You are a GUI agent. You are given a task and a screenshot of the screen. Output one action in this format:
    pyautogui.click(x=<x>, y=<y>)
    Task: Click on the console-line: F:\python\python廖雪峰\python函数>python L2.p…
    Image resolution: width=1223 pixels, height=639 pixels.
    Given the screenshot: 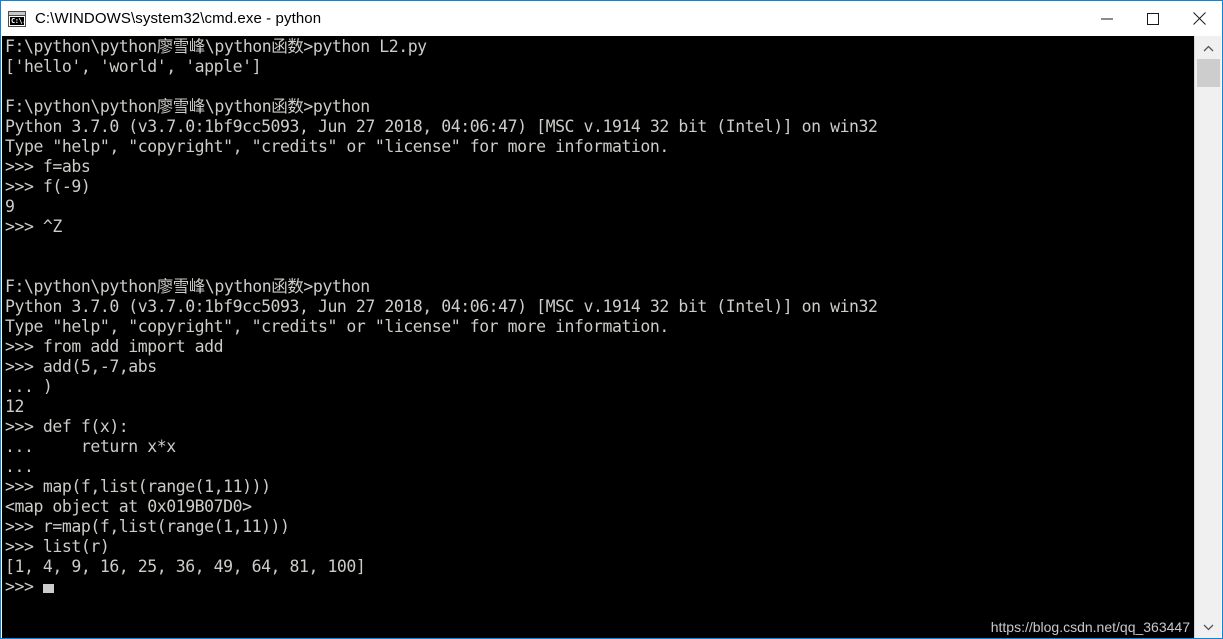 What is the action you would take?
    pyautogui.click(x=216, y=46)
    